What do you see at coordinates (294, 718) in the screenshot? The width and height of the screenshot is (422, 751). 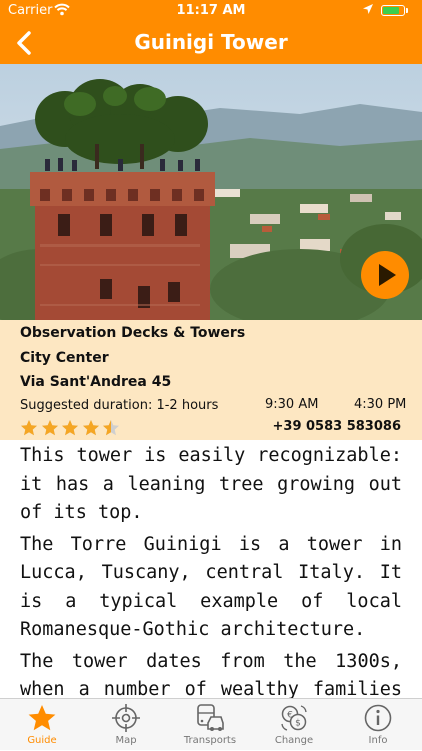 I see `currency-exchange-icon: € $` at bounding box center [294, 718].